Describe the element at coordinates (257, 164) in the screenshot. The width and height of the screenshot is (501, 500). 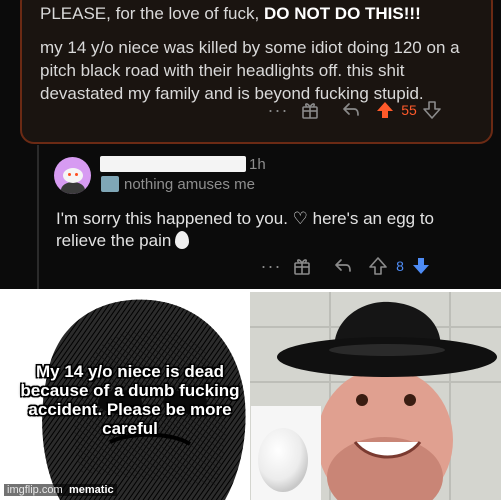
I see `timestamp: 1h` at that location.